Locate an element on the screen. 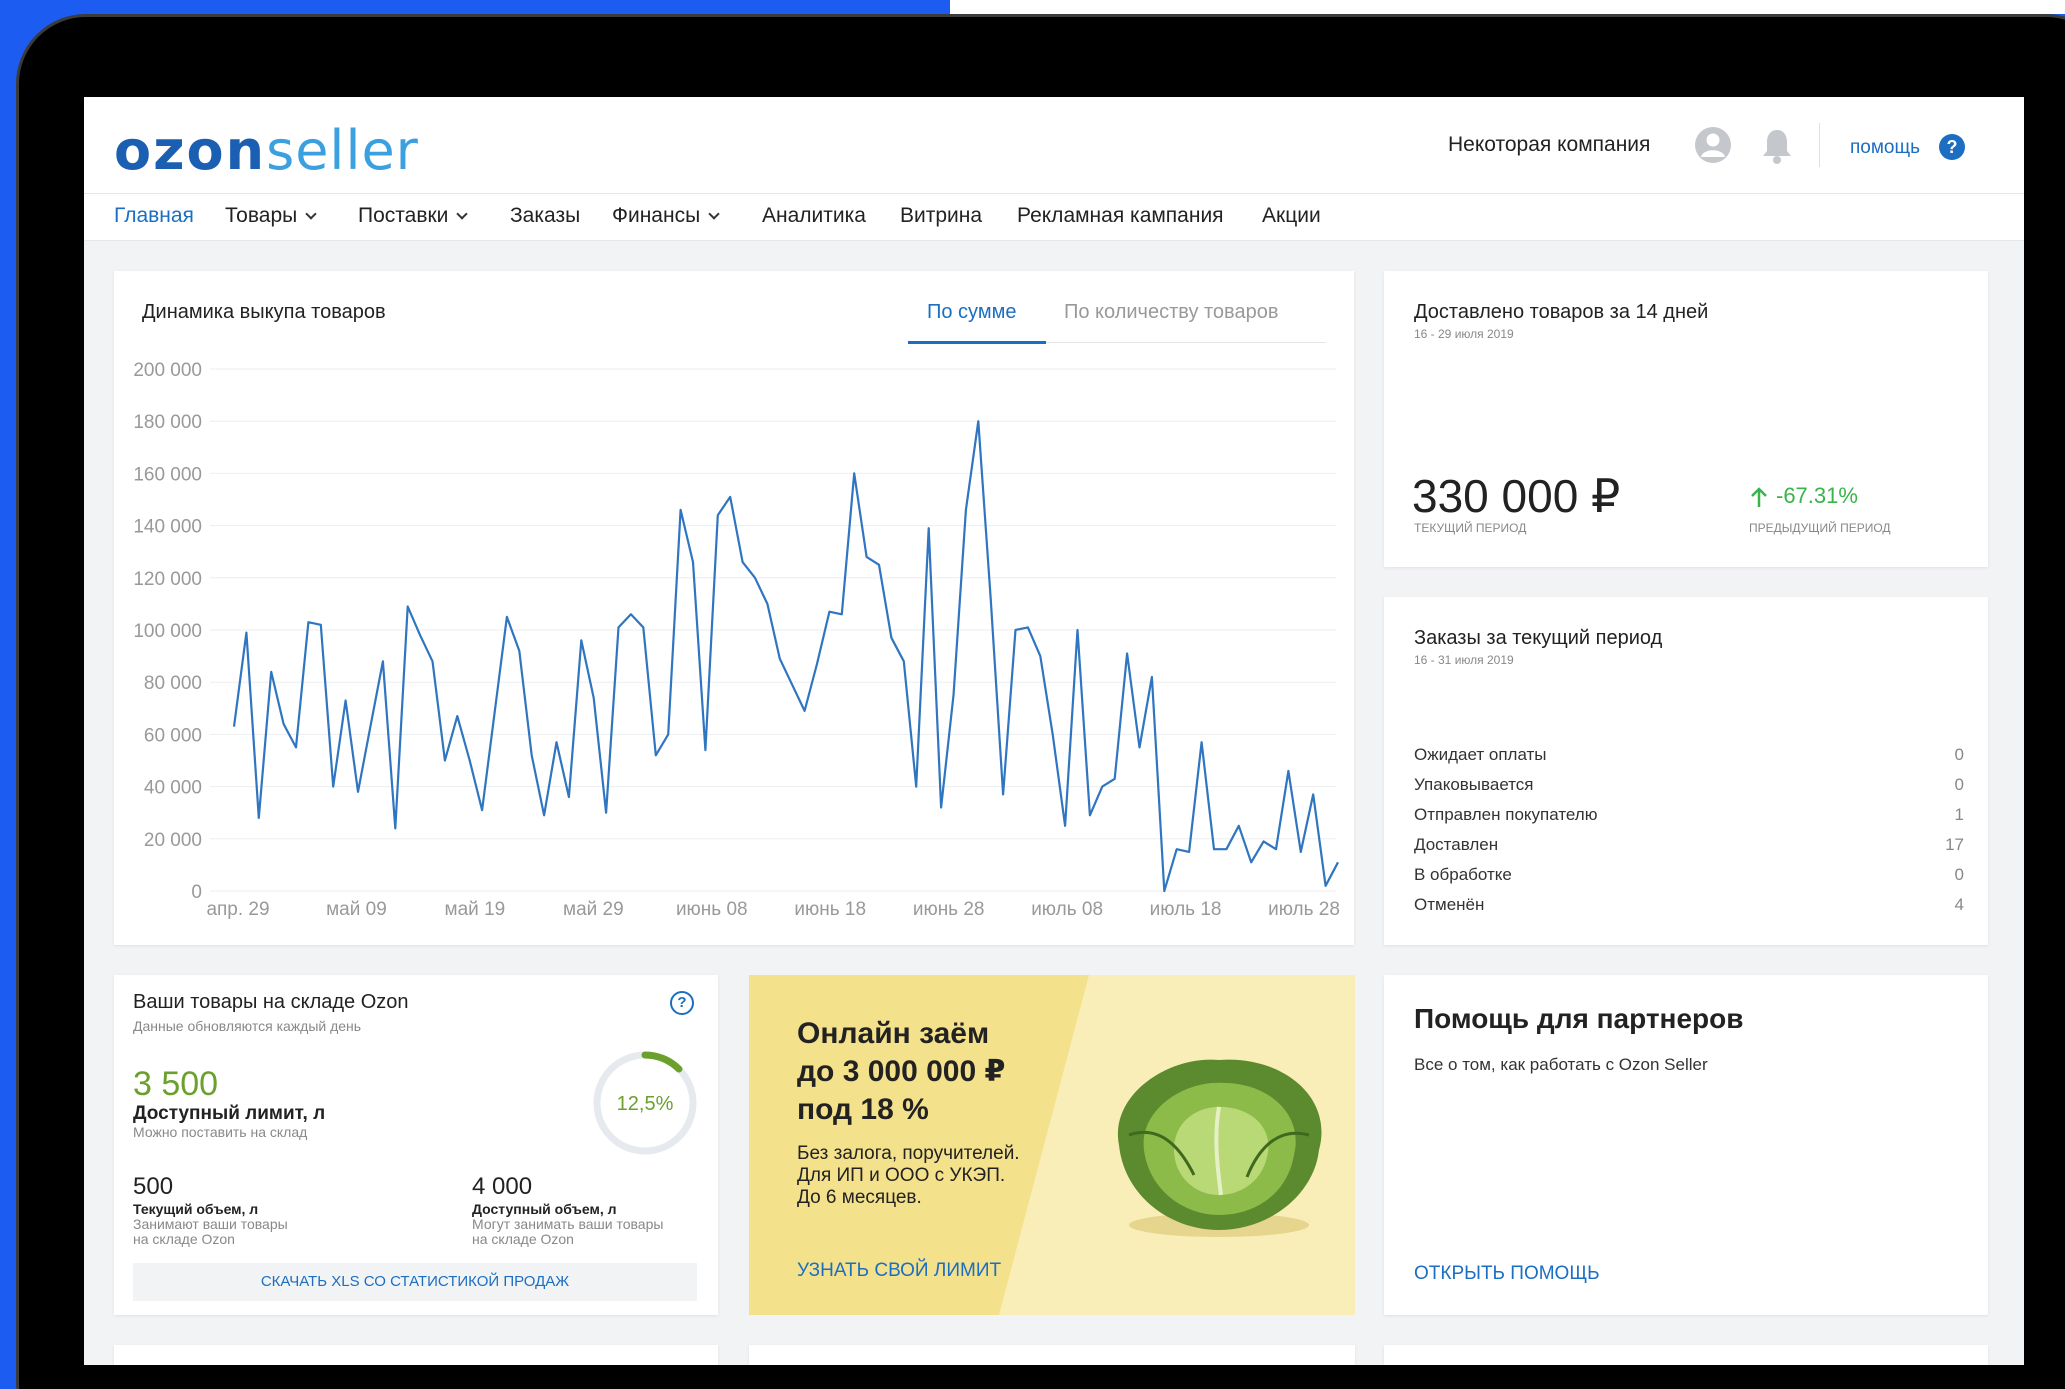  nav-label: Акции is located at coordinates (1291, 215).